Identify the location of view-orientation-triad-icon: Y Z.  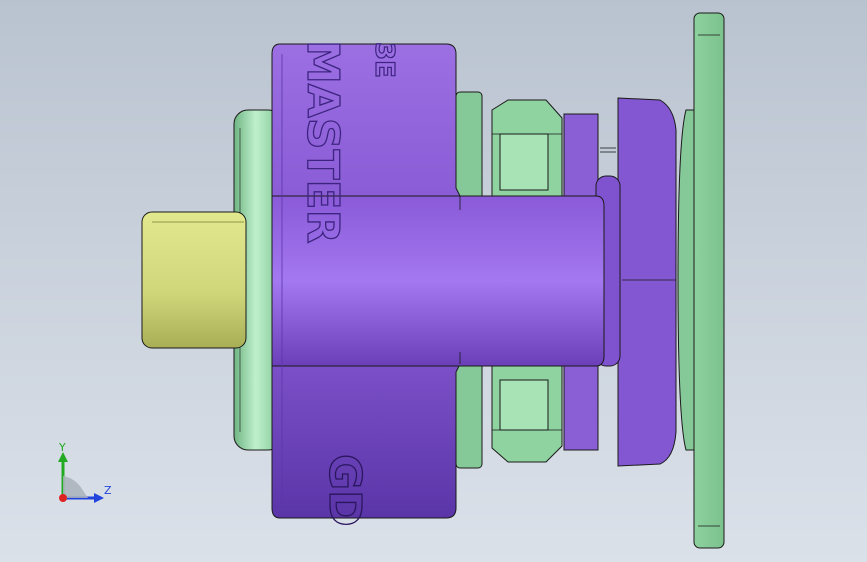
(83, 475).